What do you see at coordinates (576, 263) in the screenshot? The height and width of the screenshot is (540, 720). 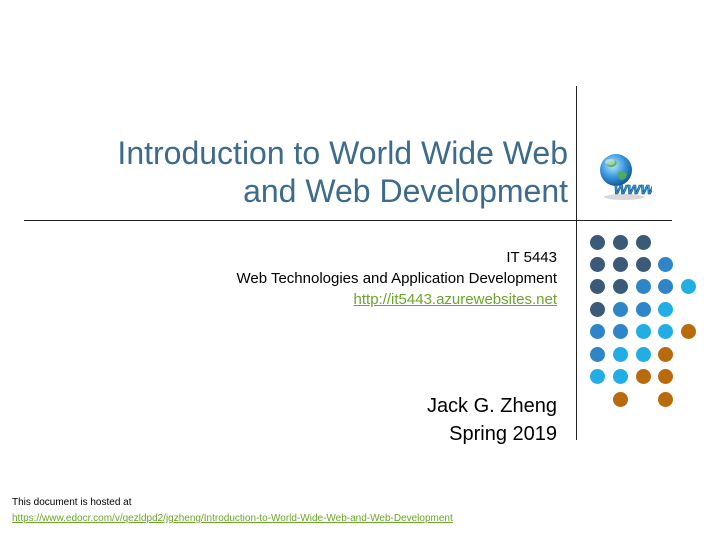 I see `vertical-divider` at bounding box center [576, 263].